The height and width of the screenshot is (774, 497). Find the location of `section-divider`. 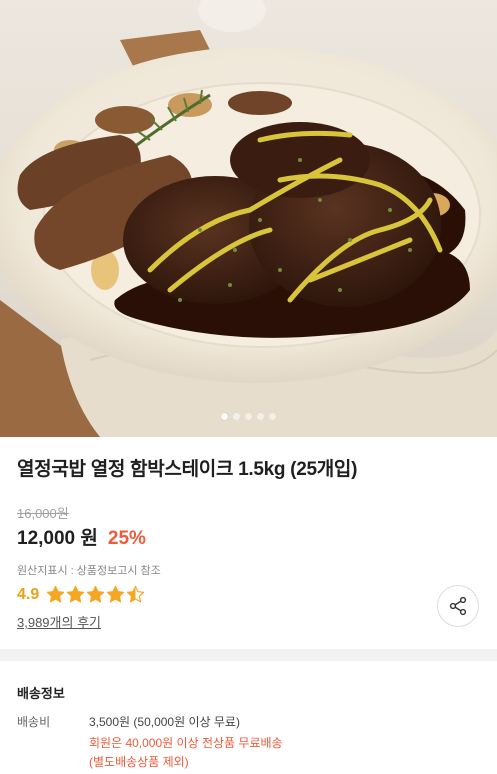

section-divider is located at coordinates (248, 655).